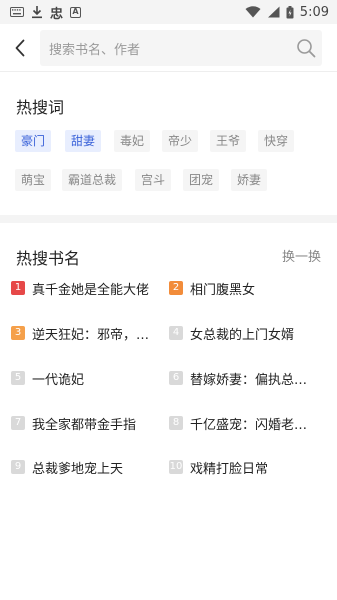 Image resolution: width=337 pixels, height=600 pixels. Describe the element at coordinates (181, 48) in the screenshot. I see `search-input: 搜索书名、作者` at that location.